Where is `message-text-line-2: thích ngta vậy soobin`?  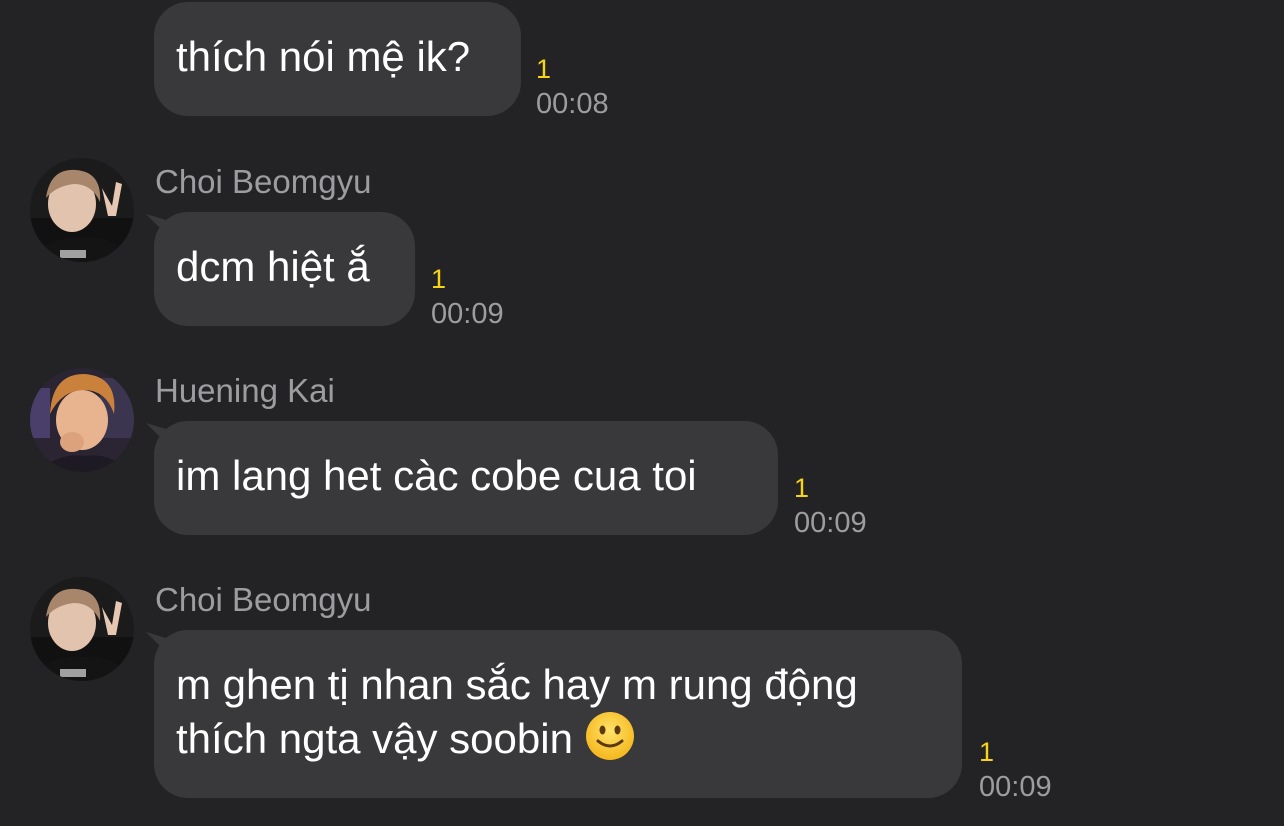 message-text-line-2: thích ngta vậy soobin is located at coordinates (558, 738).